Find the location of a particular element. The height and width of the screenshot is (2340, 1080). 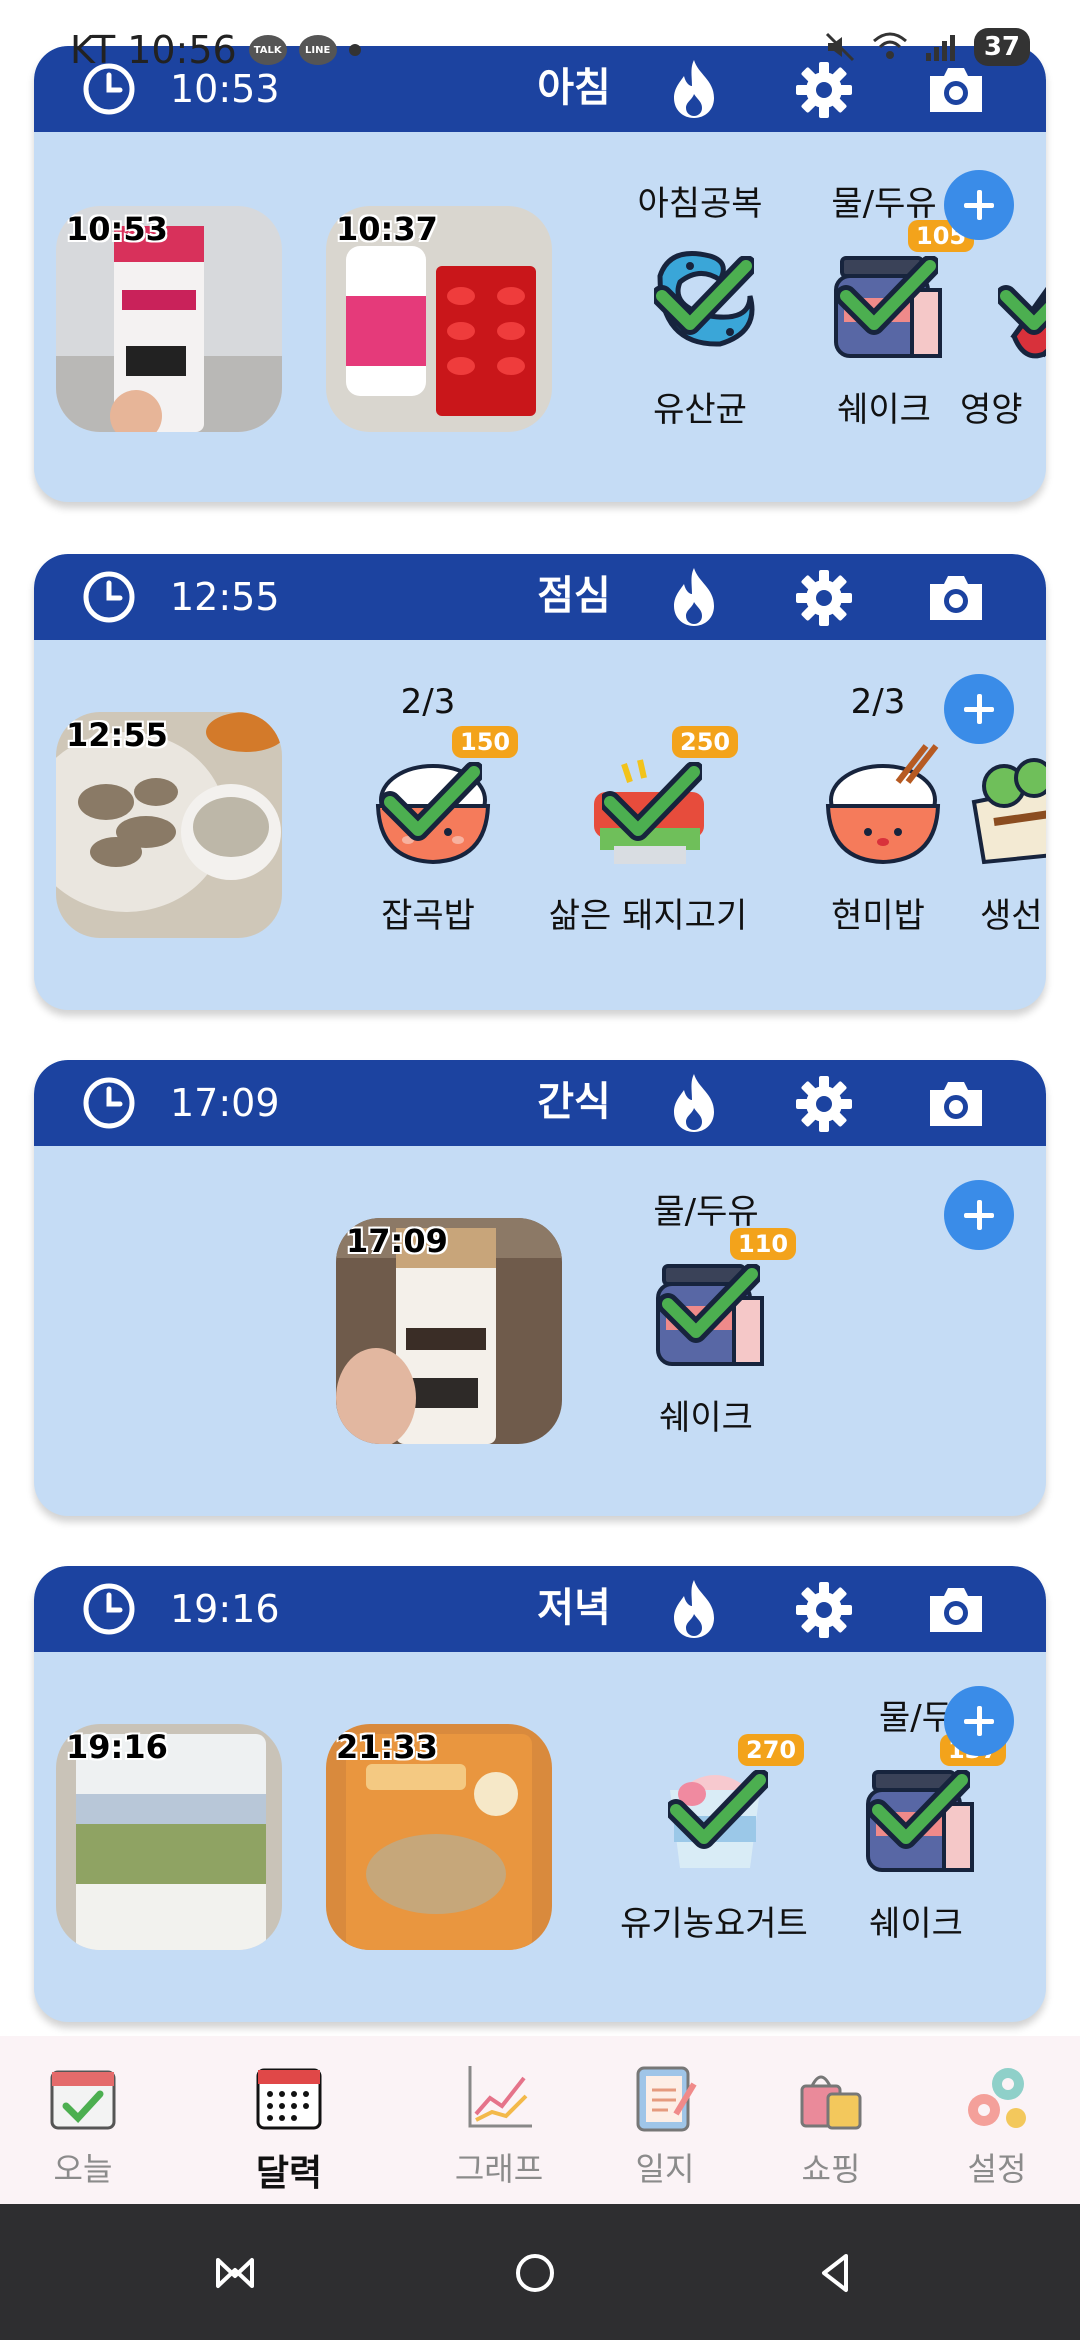

notification-dot-icon is located at coordinates (354, 50).